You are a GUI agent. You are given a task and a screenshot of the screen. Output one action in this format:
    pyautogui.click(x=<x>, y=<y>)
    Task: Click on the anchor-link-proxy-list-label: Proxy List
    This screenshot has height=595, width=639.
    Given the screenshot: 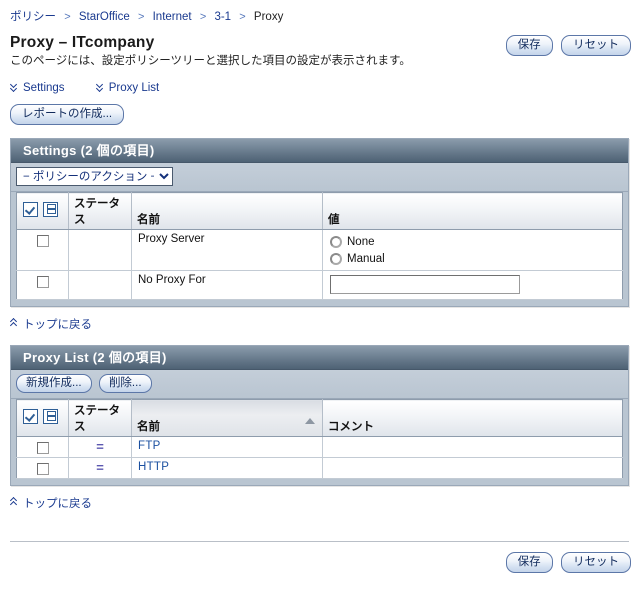 What is the action you would take?
    pyautogui.click(x=134, y=88)
    